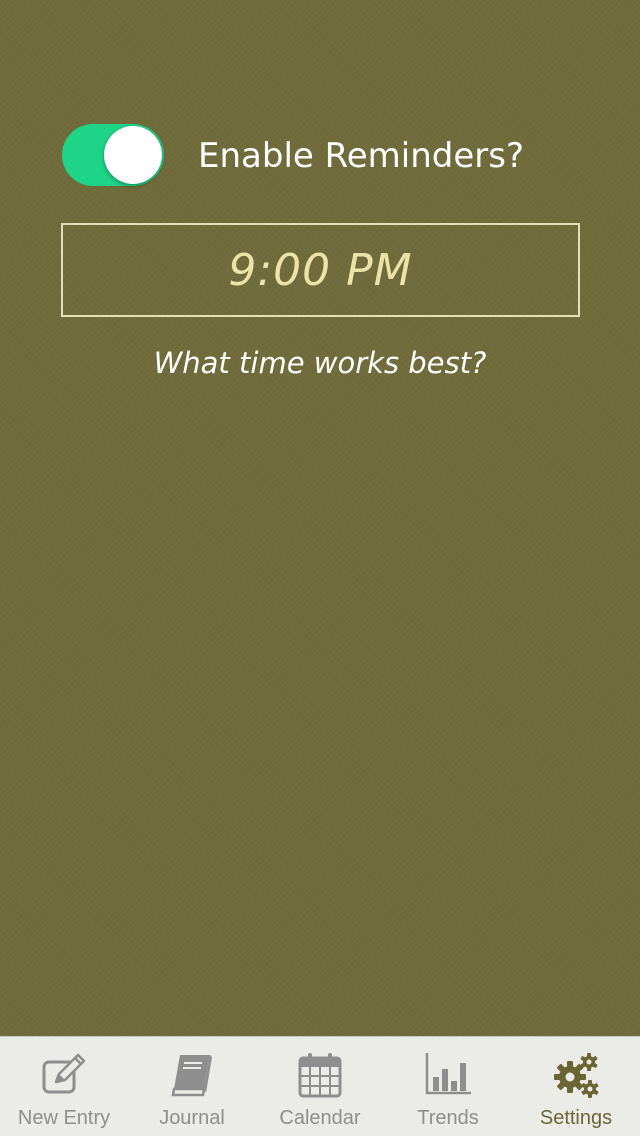 The width and height of the screenshot is (640, 1136). What do you see at coordinates (320, 1118) in the screenshot?
I see `tab-label: Calendar` at bounding box center [320, 1118].